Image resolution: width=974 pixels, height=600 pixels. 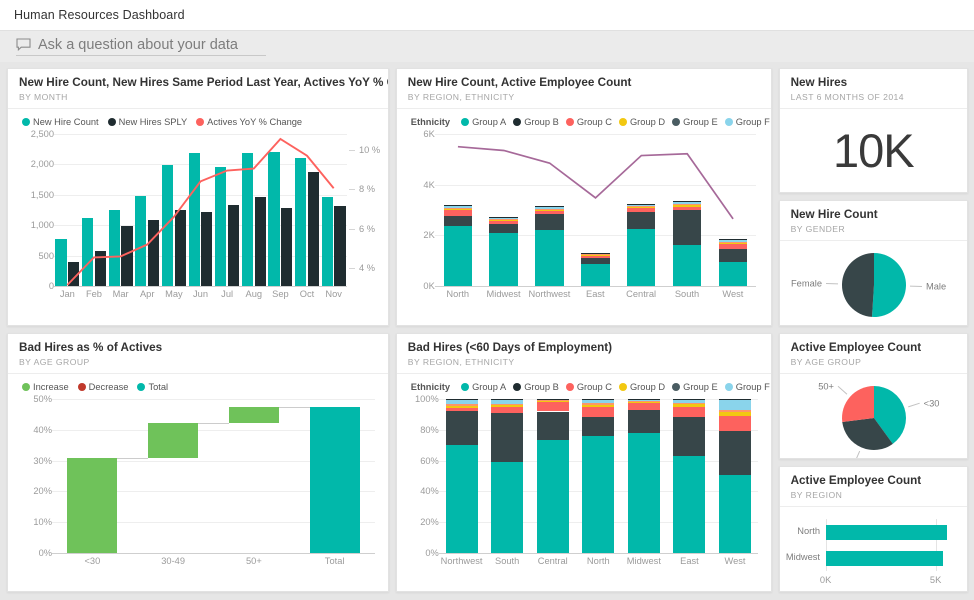 What do you see at coordinates (152, 387) in the screenshot?
I see `legend-item: Total` at bounding box center [152, 387].